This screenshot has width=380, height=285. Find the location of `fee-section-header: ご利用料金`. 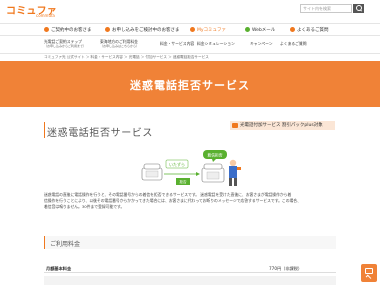

fee-section-header: ご利用料金 is located at coordinates (190, 242).